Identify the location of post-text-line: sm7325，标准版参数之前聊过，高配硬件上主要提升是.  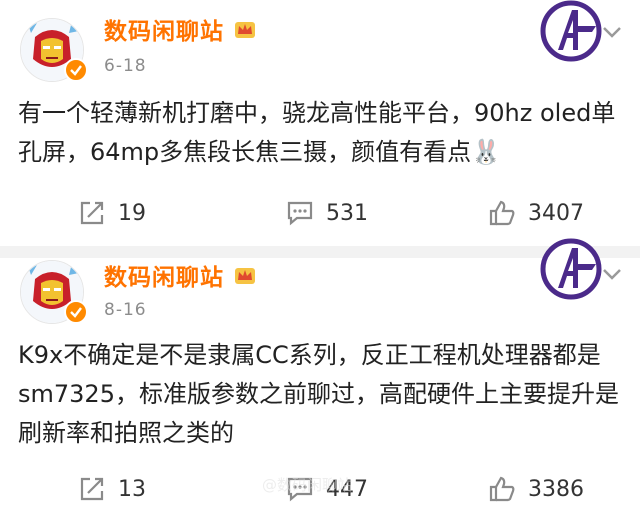
(318, 394).